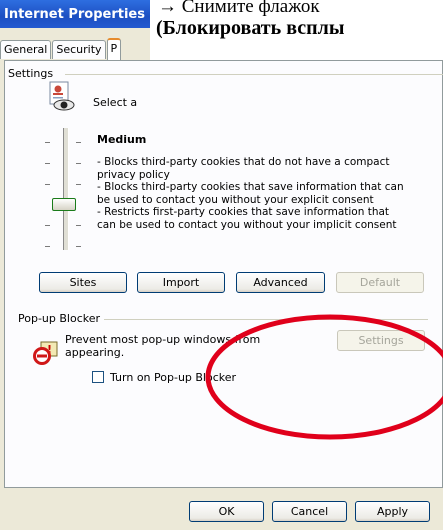 This screenshot has height=530, width=443. I want to click on window-title: Internet Properties, so click(74, 14).